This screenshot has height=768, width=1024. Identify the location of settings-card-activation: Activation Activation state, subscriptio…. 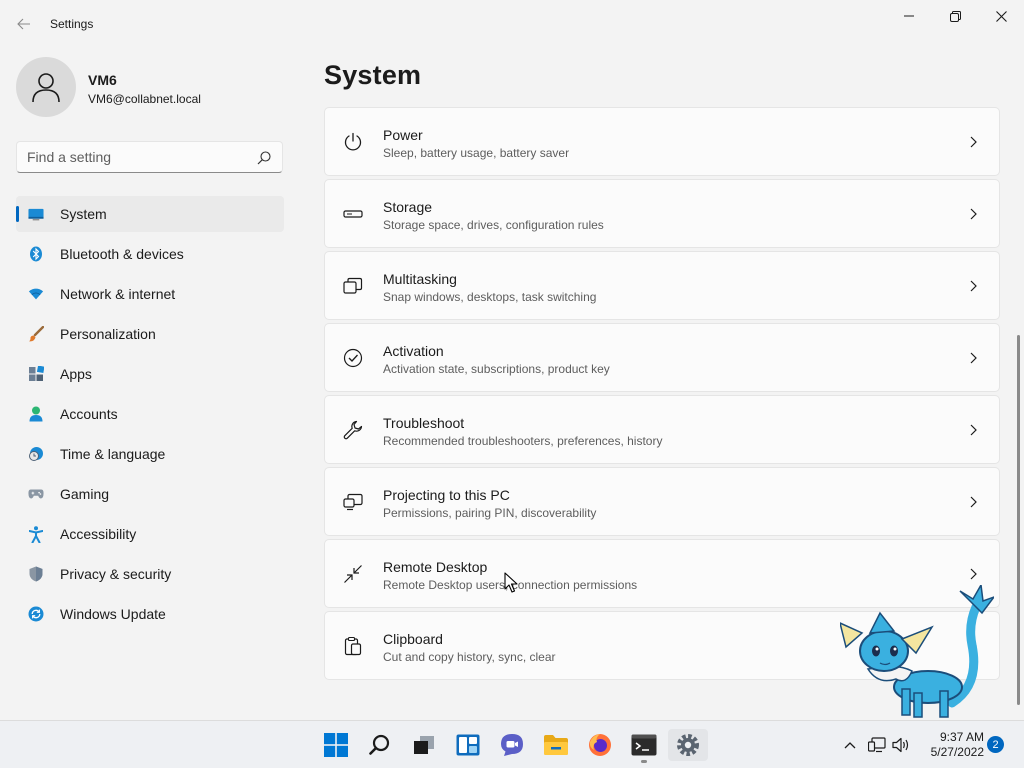
(662, 357).